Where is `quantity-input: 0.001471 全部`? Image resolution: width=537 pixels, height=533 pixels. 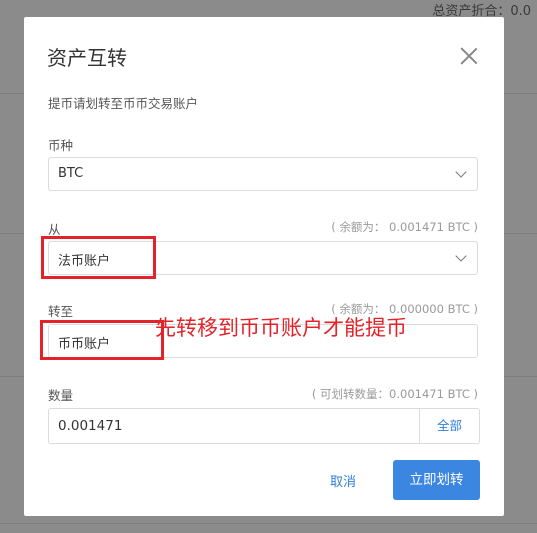 quantity-input: 0.001471 全部 is located at coordinates (264, 426).